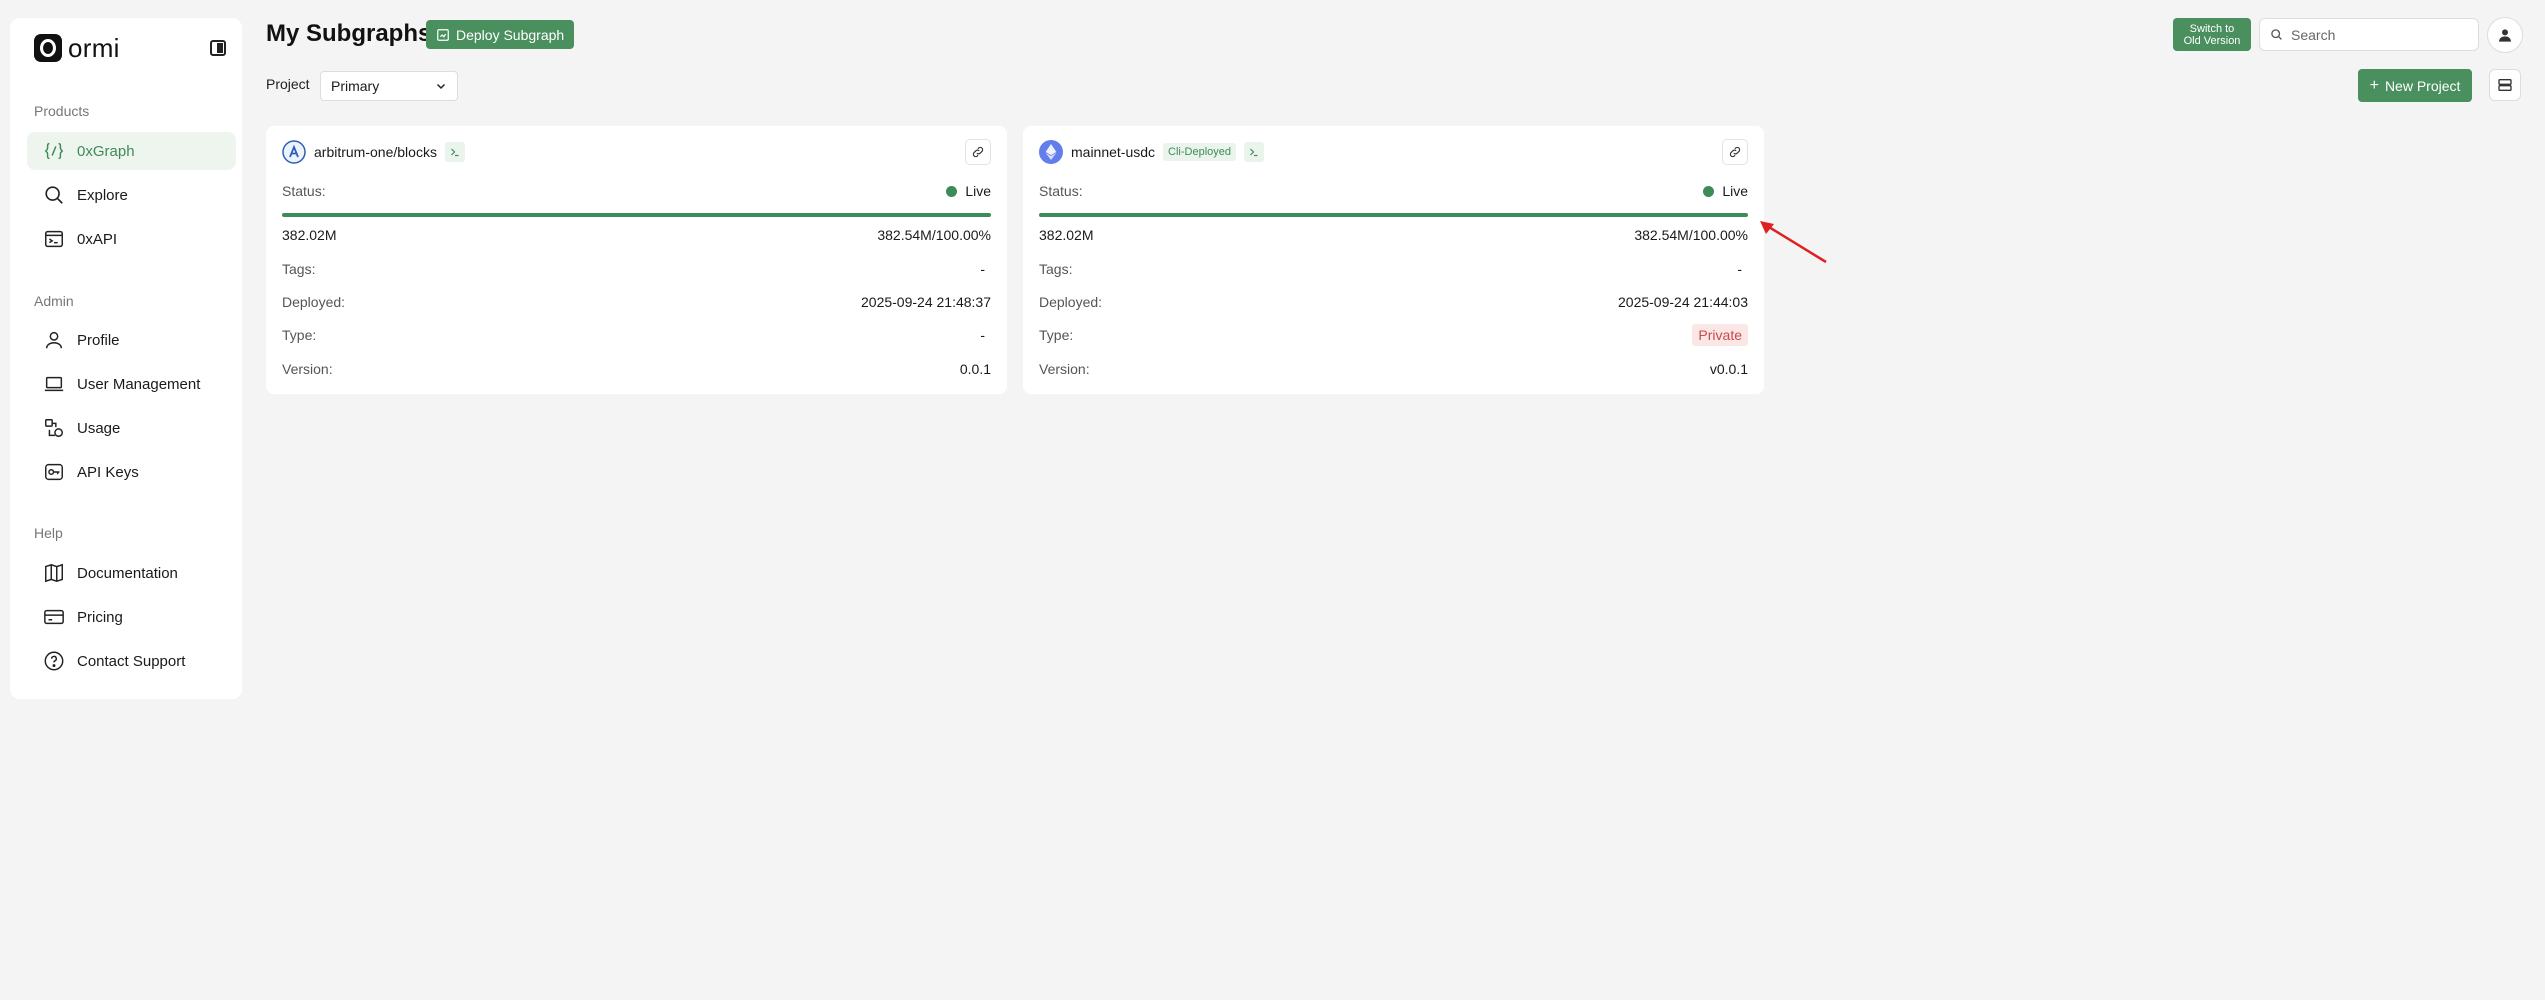 The height and width of the screenshot is (1000, 2545). I want to click on tags-value: -, so click(1739, 269).